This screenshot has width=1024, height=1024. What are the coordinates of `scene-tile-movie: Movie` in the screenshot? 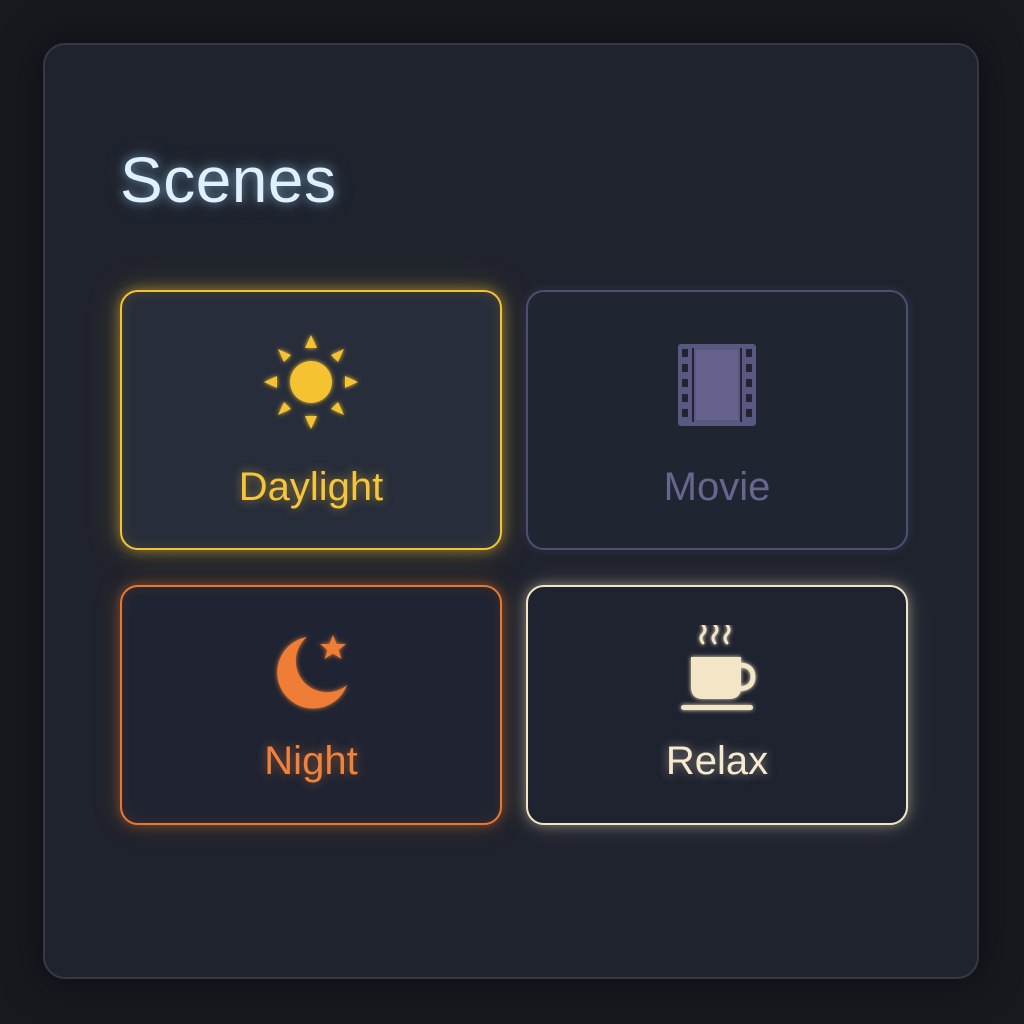 It's located at (717, 420).